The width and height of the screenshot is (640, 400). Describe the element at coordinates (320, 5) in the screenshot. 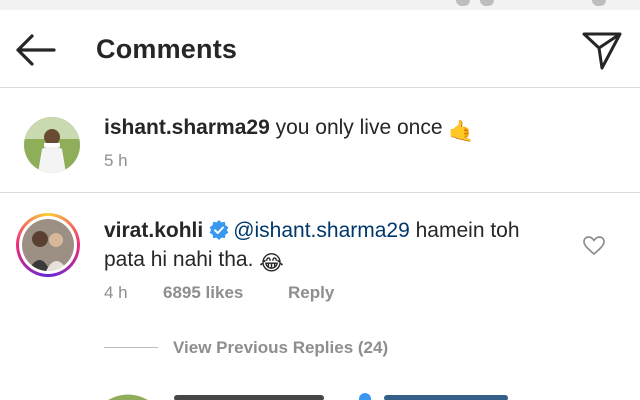

I see `status-bar` at that location.